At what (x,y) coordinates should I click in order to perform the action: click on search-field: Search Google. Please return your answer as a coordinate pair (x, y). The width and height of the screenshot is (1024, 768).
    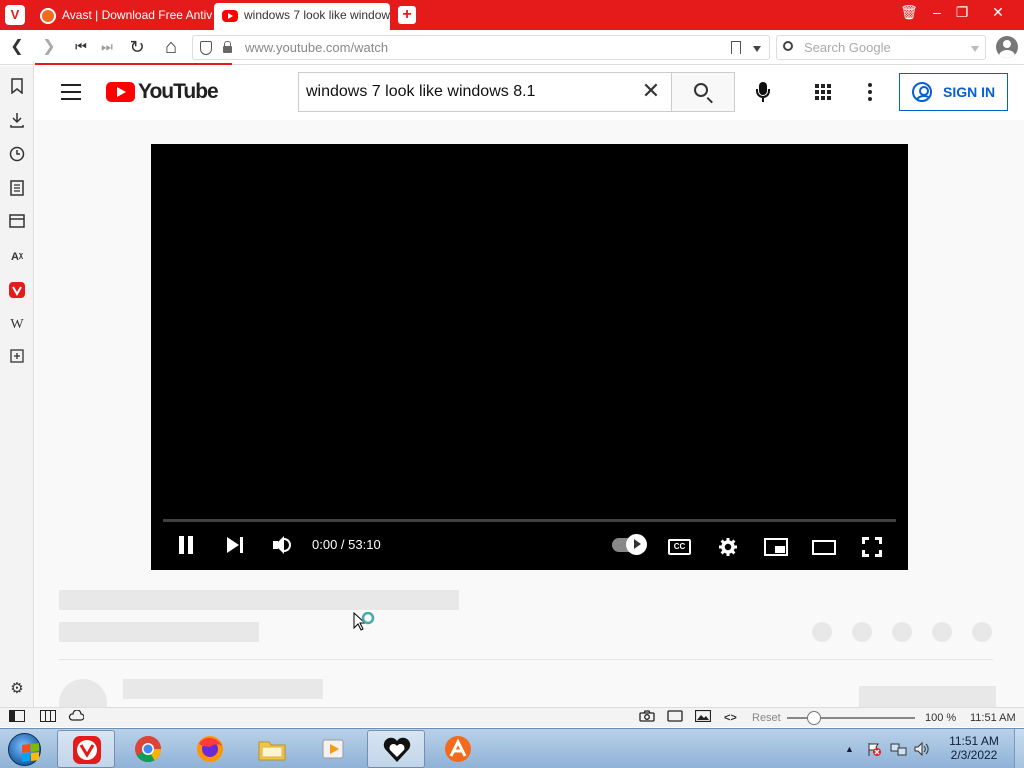
    Looking at the image, I should click on (881, 47).